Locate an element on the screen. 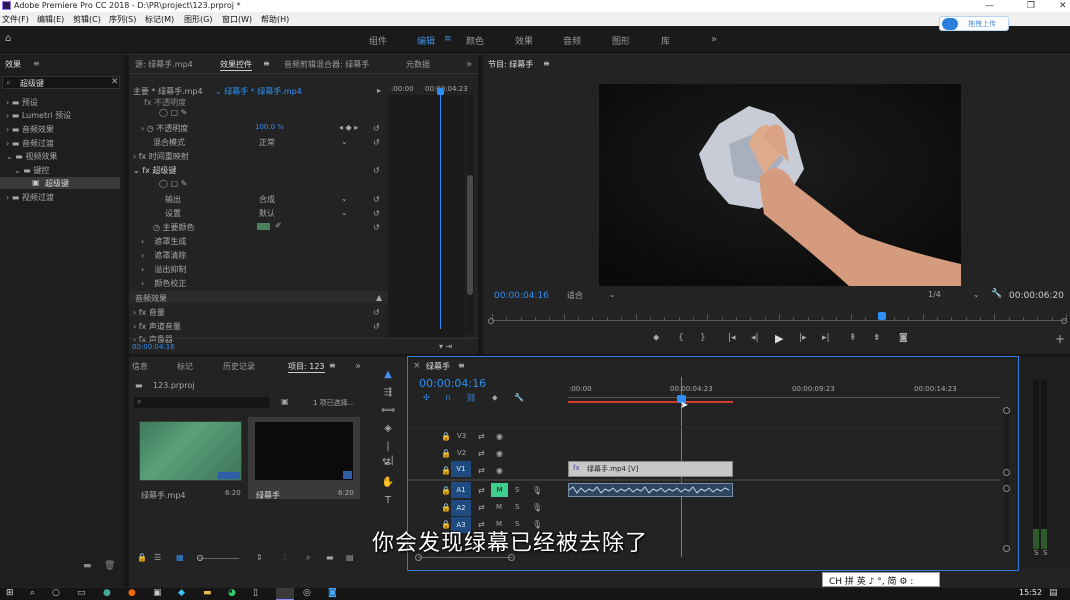 This screenshot has height=600, width=1070. tree-video-effects: ⌄ ▬ 视频效果 is located at coordinates (31, 156).